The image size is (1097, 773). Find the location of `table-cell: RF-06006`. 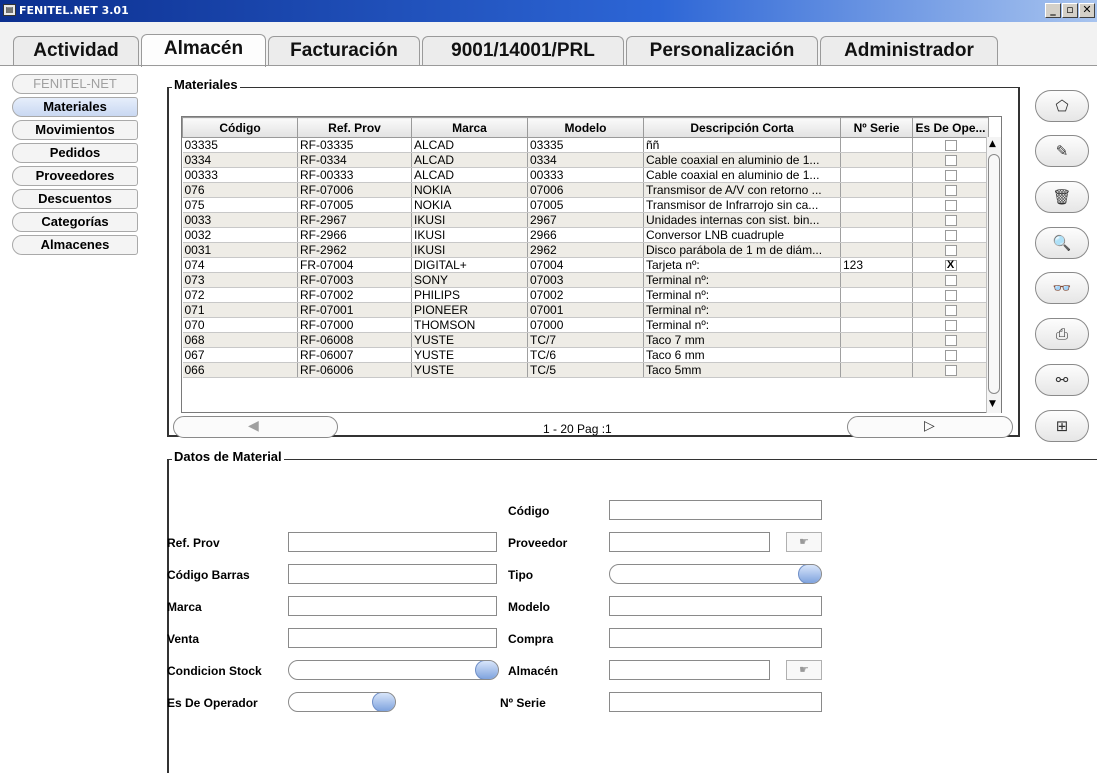

table-cell: RF-06006 is located at coordinates (354, 370).